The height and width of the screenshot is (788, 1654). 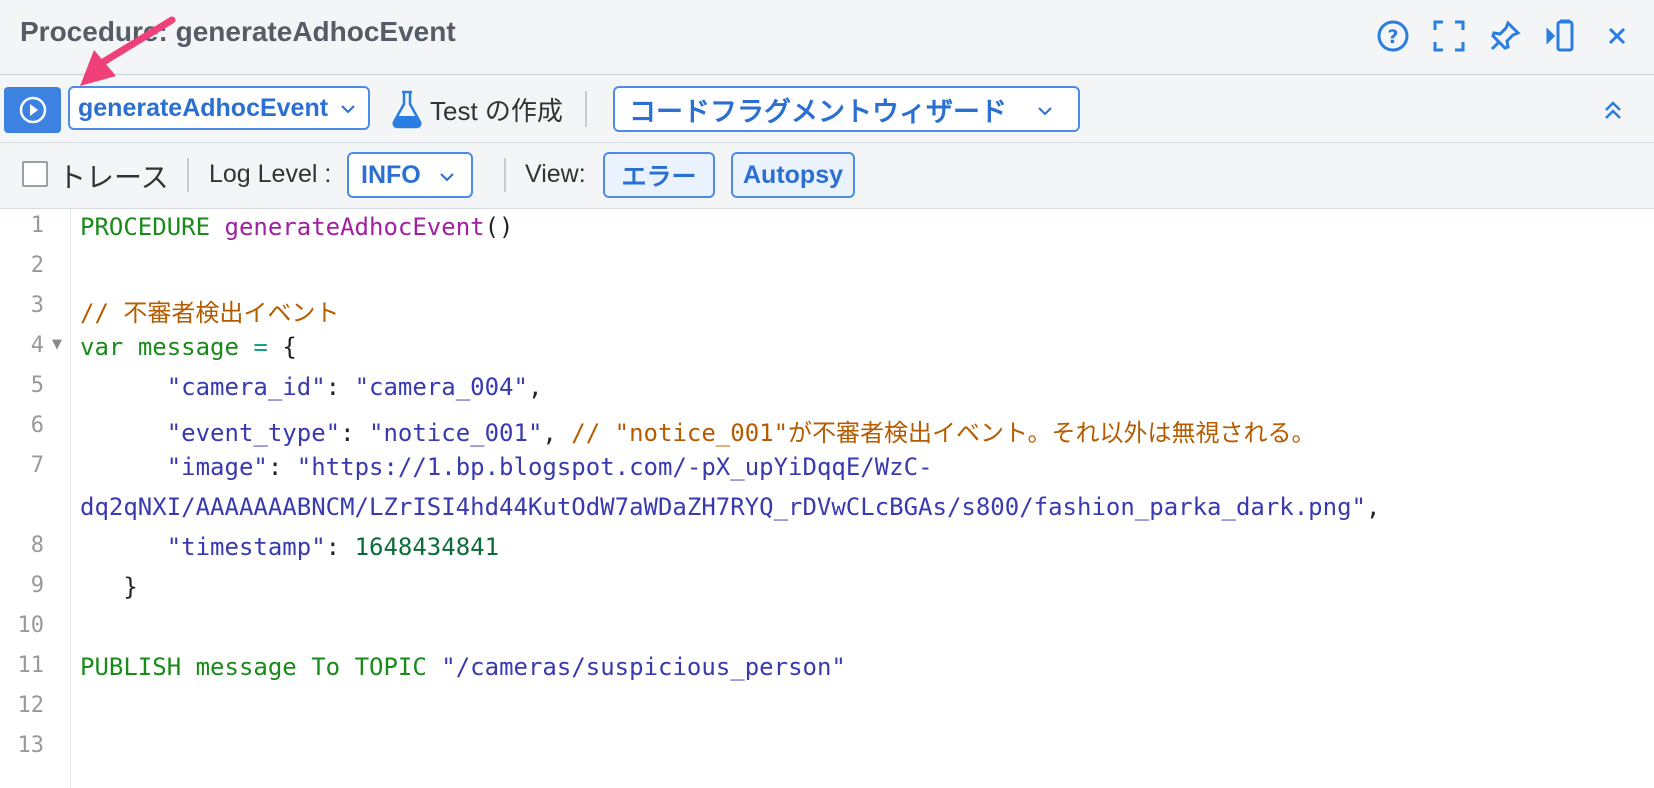 I want to click on log-level-select: INFO, so click(x=410, y=175).